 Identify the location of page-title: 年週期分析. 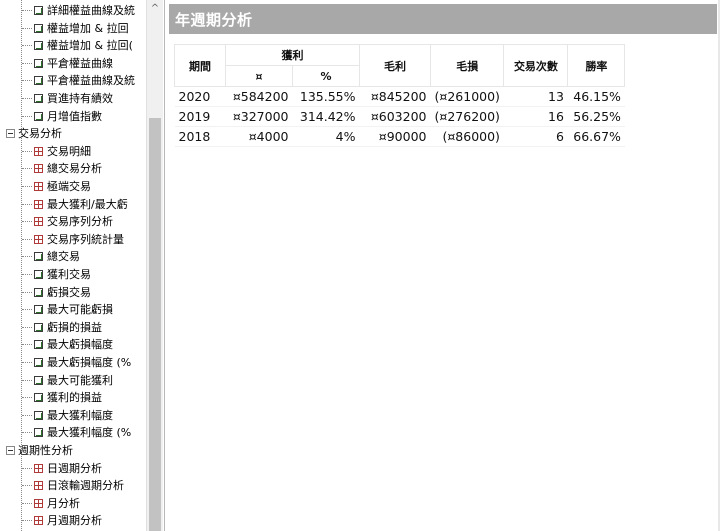
(214, 20).